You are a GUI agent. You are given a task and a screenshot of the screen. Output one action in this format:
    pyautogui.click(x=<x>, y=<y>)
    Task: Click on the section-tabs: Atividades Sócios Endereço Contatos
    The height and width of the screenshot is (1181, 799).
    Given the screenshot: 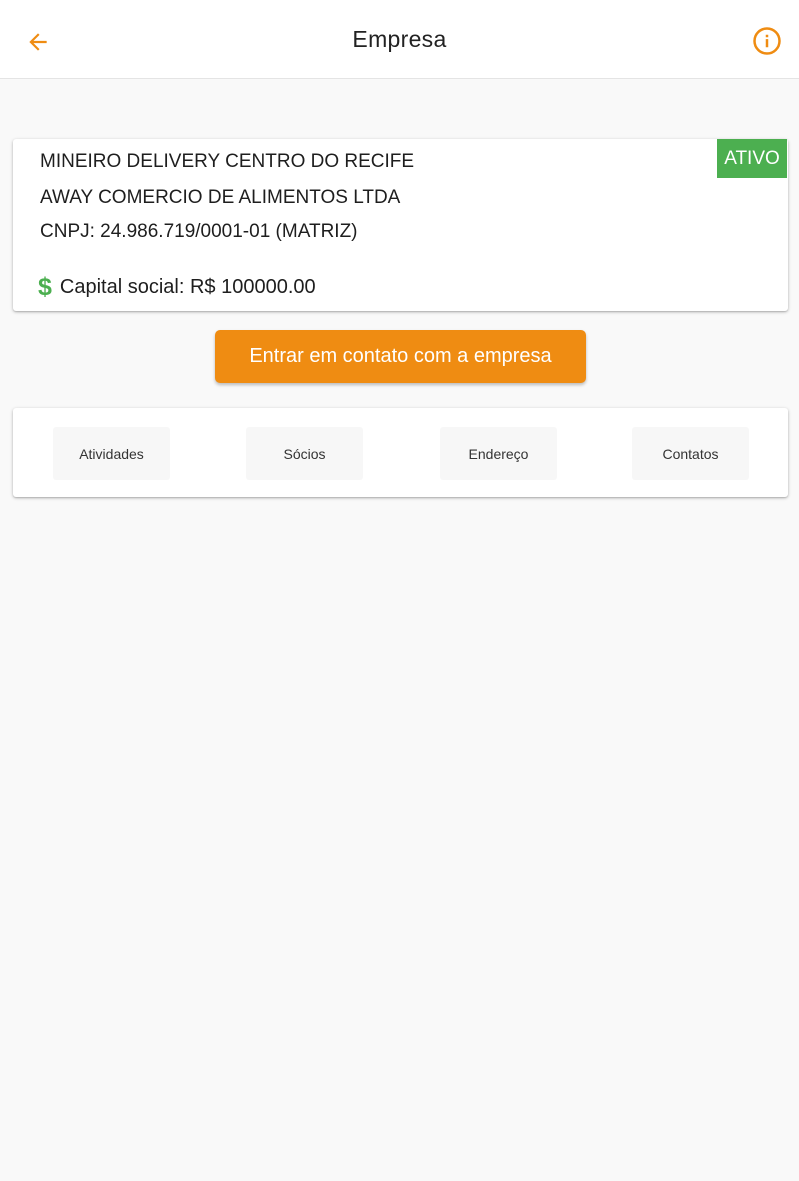 What is the action you would take?
    pyautogui.click(x=400, y=452)
    